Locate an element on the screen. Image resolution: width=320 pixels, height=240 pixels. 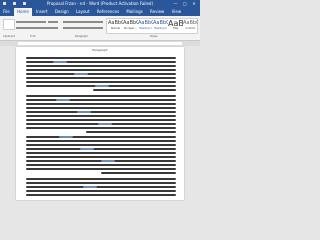
group-label-font: Font is located at coordinates (33, 36).